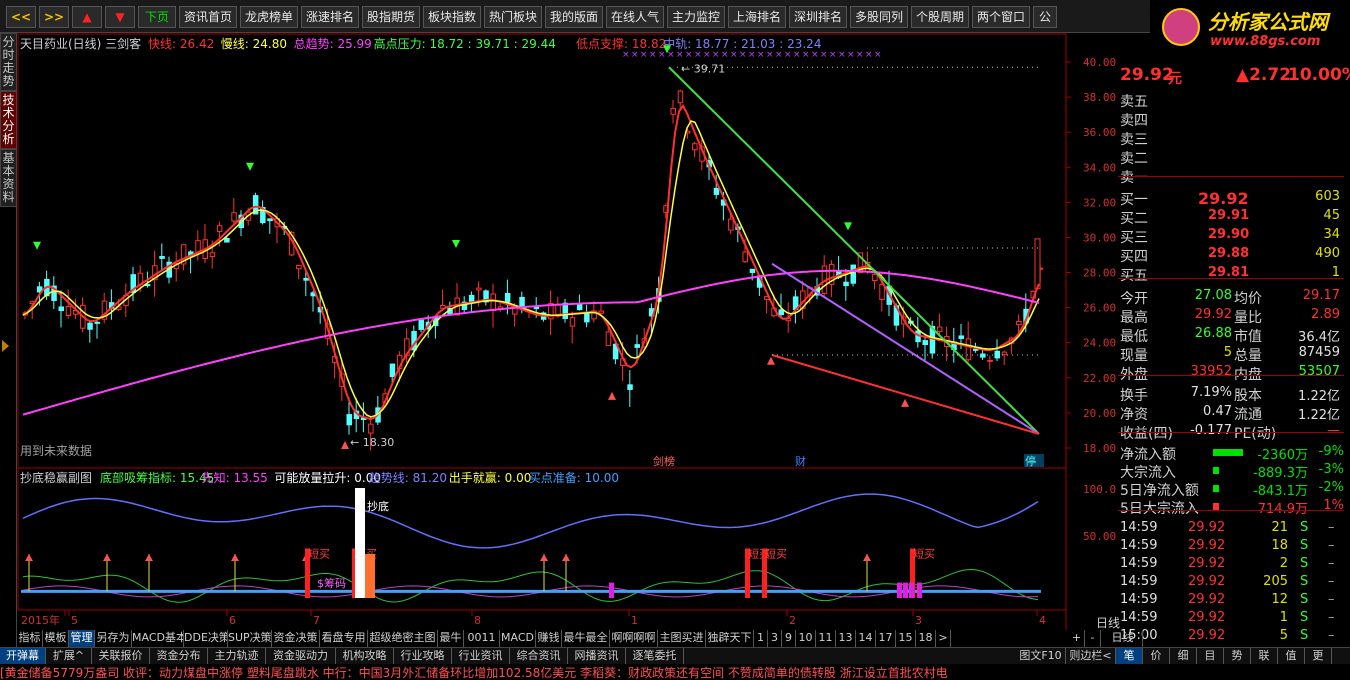 The height and width of the screenshot is (680, 1350). I want to click on toolbar-button-0: <<, so click(21, 17).